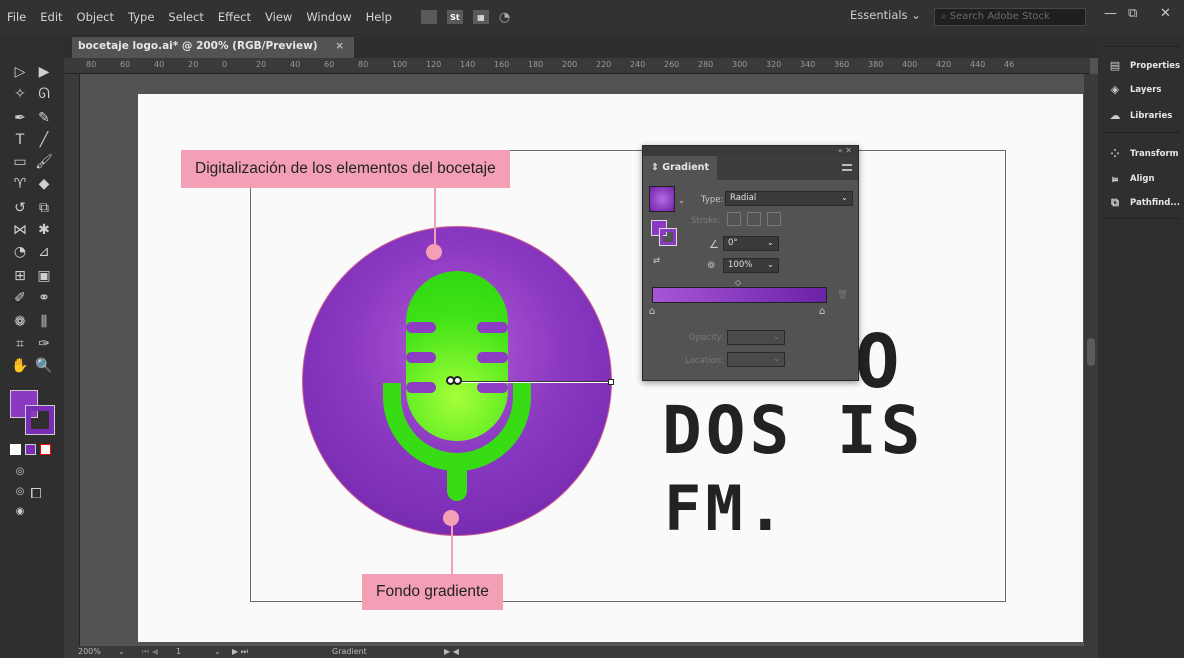 The image size is (1184, 658). I want to click on eyedropper-tool-icon: ✐, so click(20, 298).